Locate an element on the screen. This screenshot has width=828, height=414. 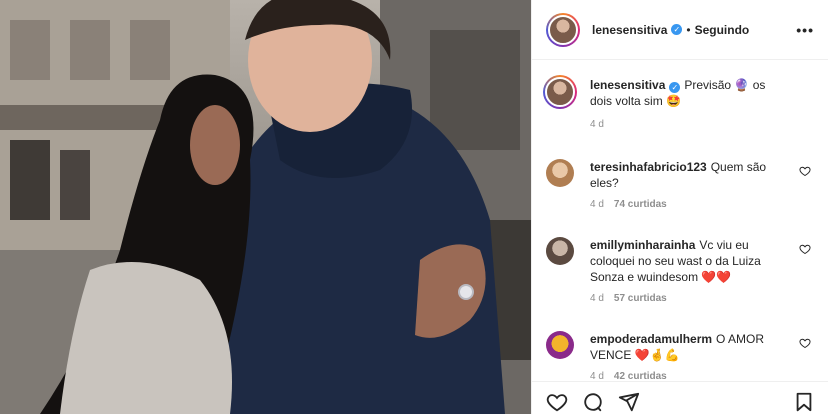
caption-meta: 4 d is located at coordinates (702, 124).